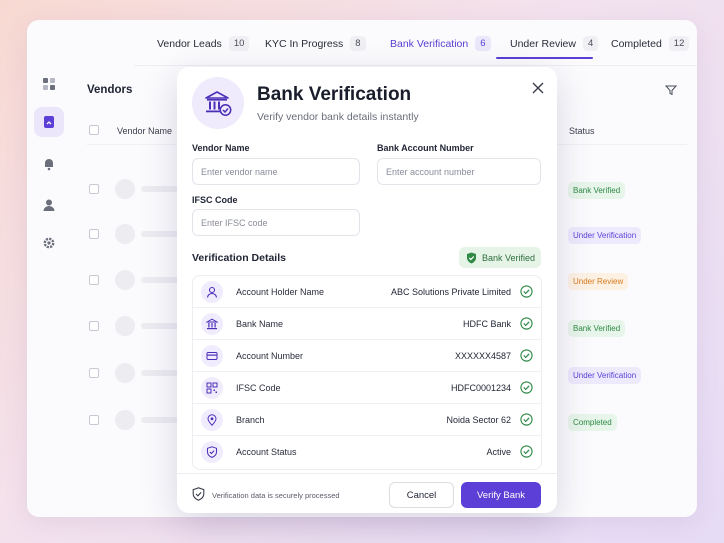  Describe the element at coordinates (280, 292) in the screenshot. I see `detail-label: Account Holder Name` at that location.